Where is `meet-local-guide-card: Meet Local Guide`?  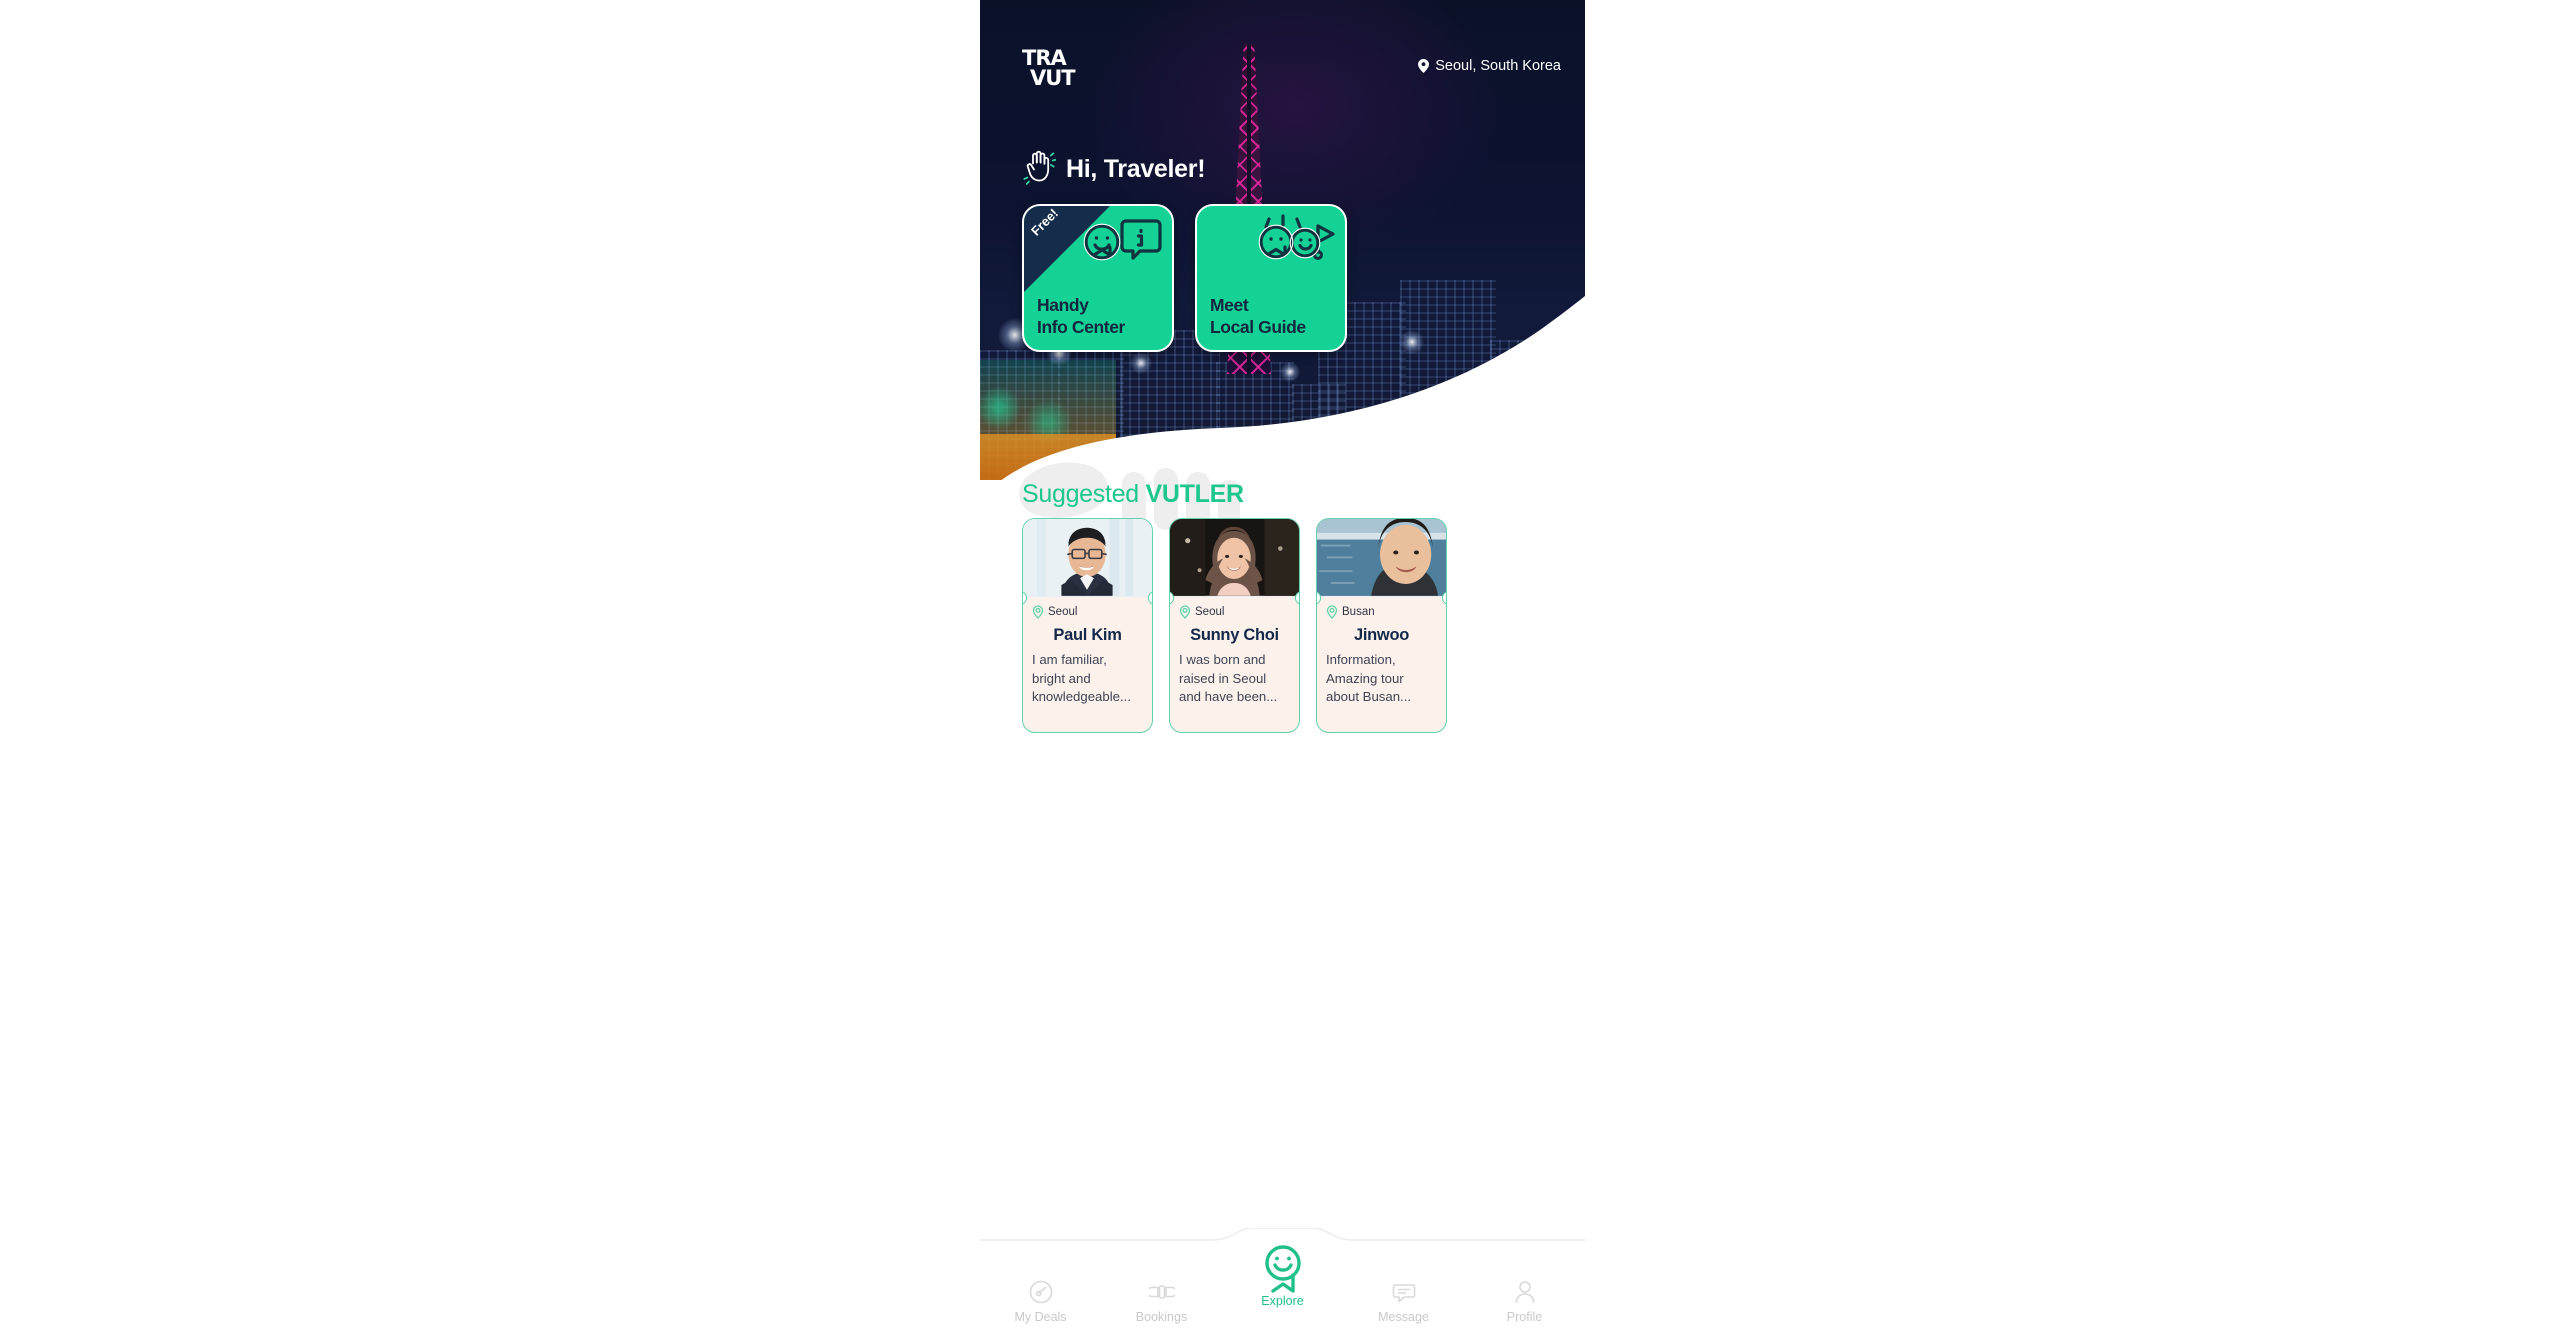 meet-local-guide-card: Meet Local Guide is located at coordinates (1271, 278).